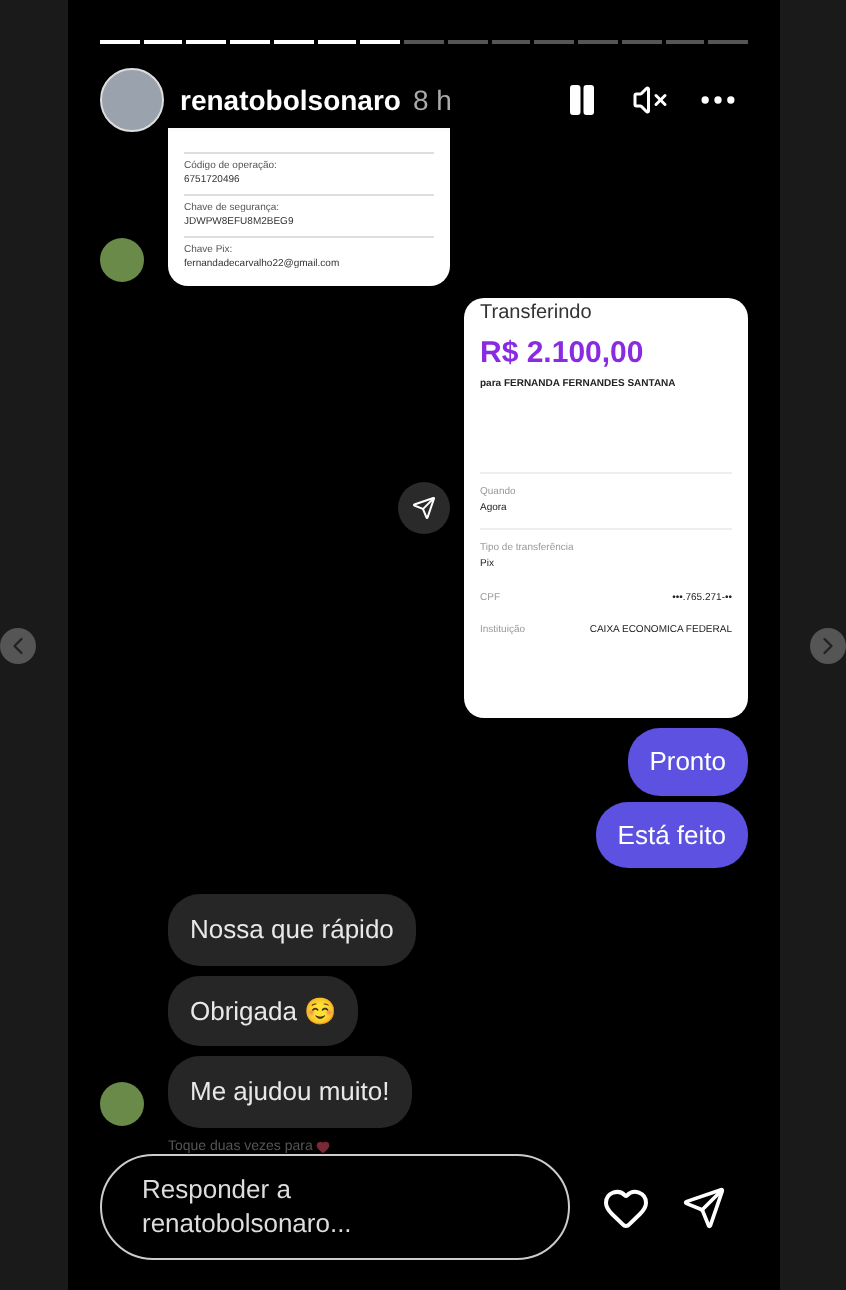 The image size is (846, 1290). I want to click on avatar, so click(132, 100).